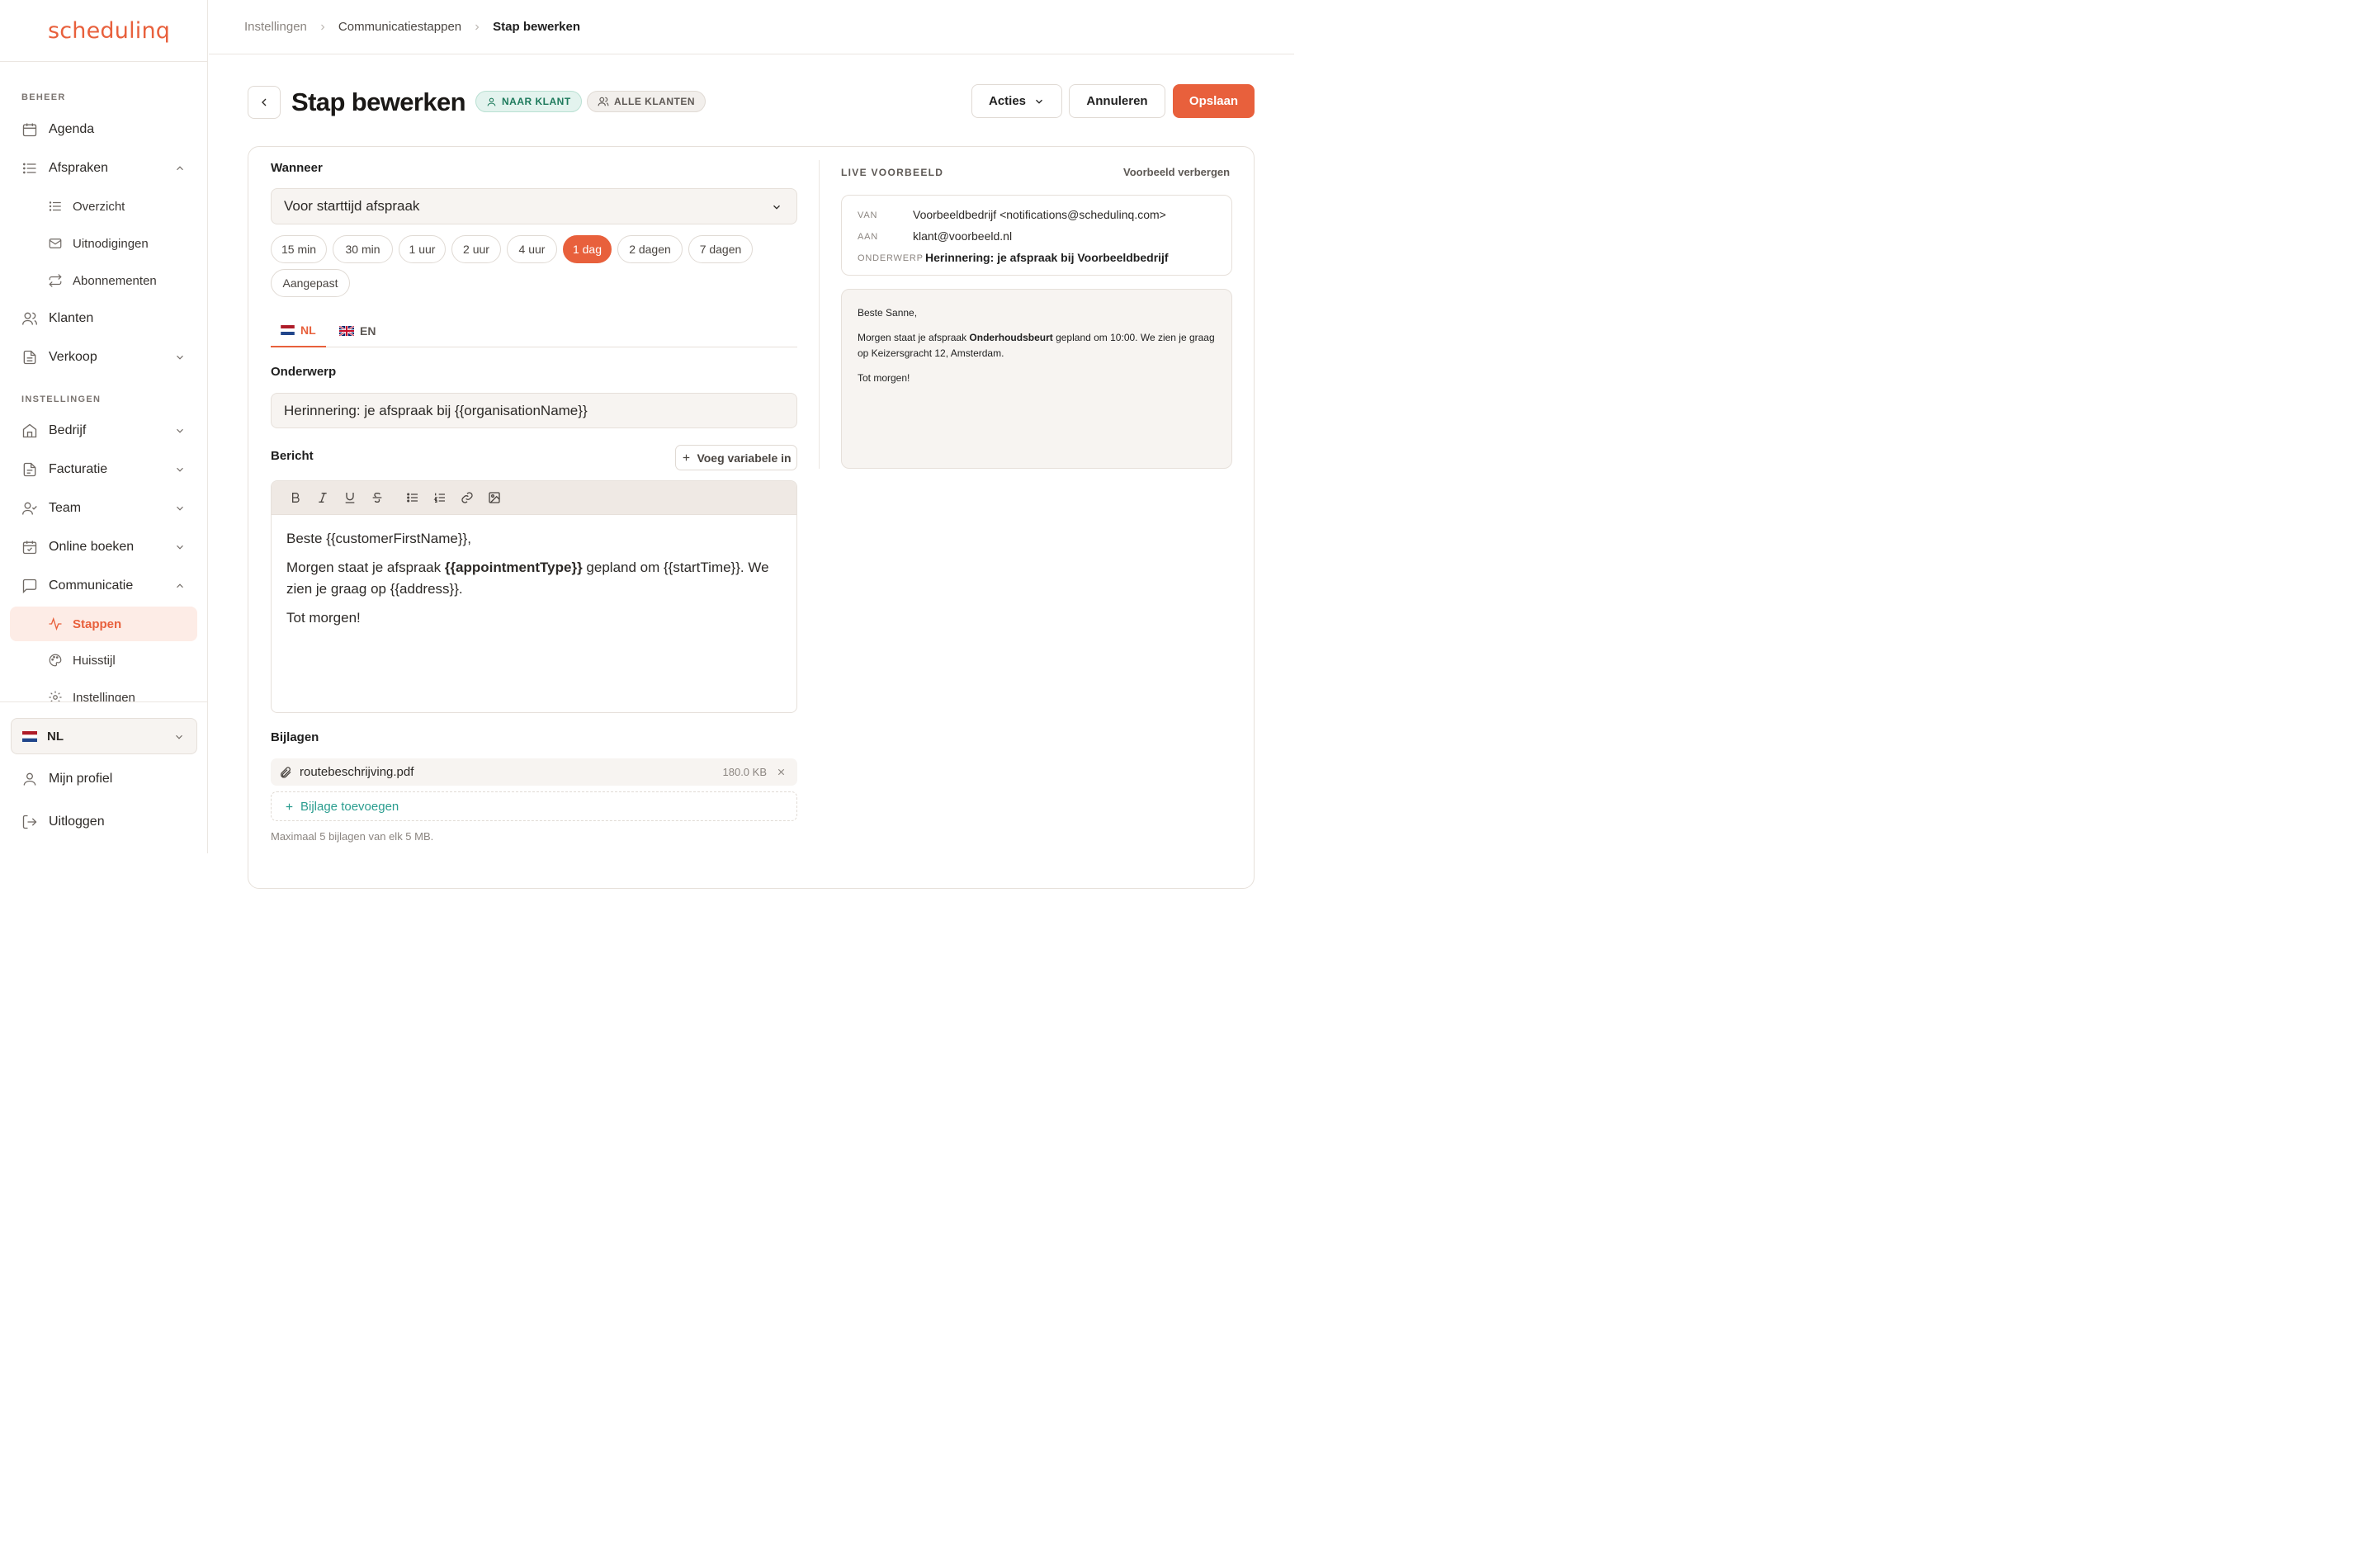 The width and height of the screenshot is (2377, 1568). What do you see at coordinates (888, 313) in the screenshot?
I see `preview-greeting: Beste Sanne,` at bounding box center [888, 313].